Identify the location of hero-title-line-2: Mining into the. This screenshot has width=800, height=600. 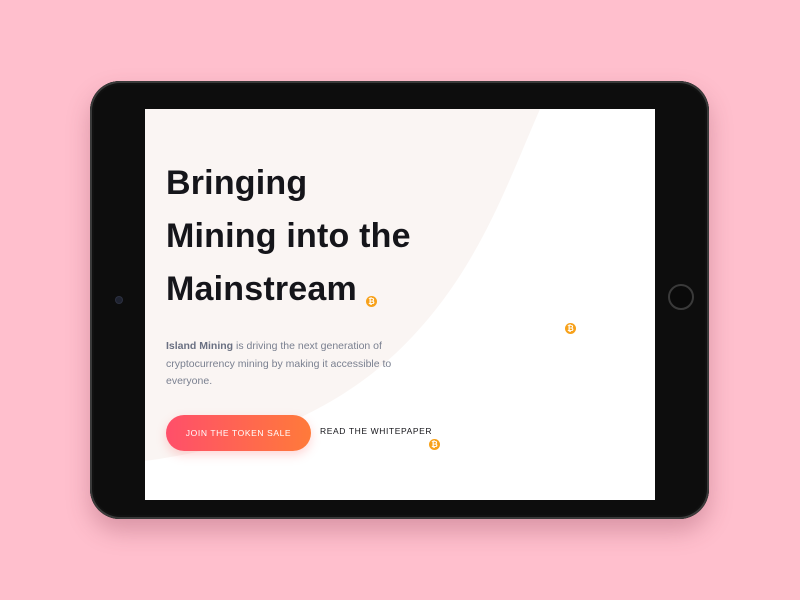
(288, 236).